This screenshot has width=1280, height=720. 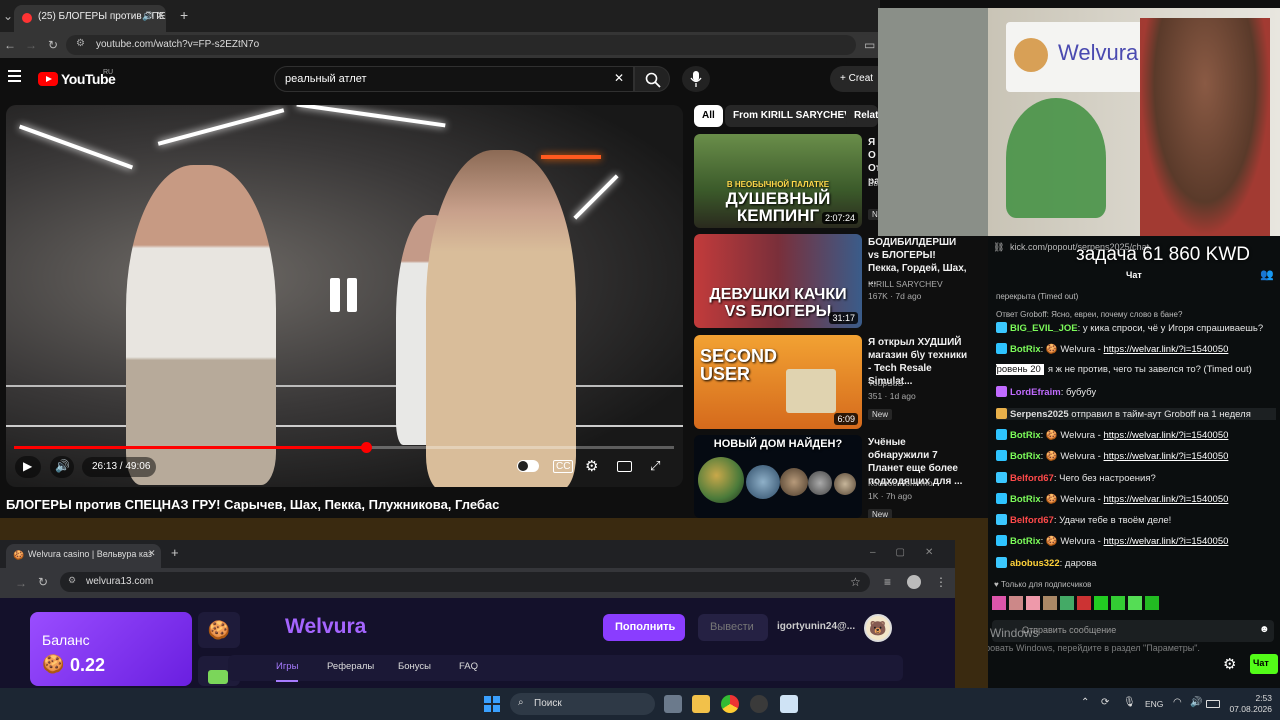 What do you see at coordinates (454, 79) in the screenshot?
I see `search-input: реальный атлет` at bounding box center [454, 79].